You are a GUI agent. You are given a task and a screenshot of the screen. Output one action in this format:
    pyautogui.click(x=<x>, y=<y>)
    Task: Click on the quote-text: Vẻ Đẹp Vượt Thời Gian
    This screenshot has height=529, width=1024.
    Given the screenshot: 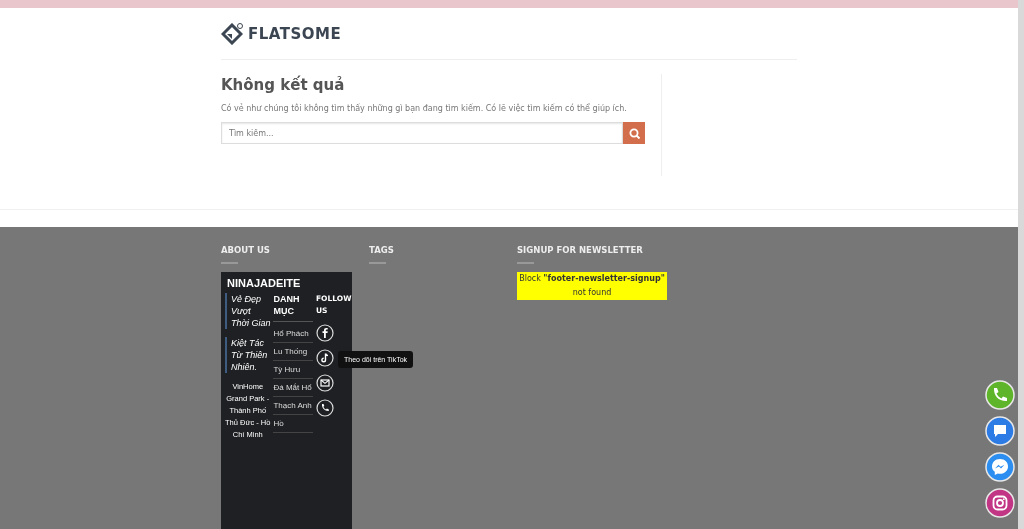 What is the action you would take?
    pyautogui.click(x=248, y=311)
    